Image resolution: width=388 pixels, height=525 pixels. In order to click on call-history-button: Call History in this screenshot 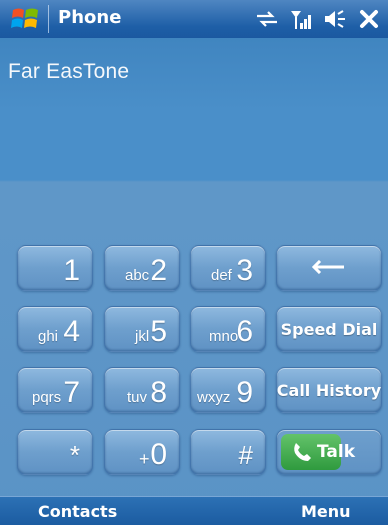, I will do `click(329, 390)`.